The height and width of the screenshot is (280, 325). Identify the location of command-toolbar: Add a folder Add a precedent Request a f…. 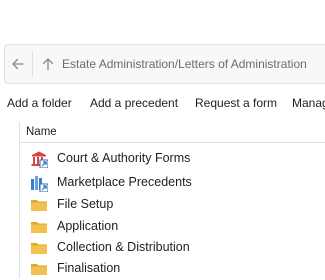
(162, 104).